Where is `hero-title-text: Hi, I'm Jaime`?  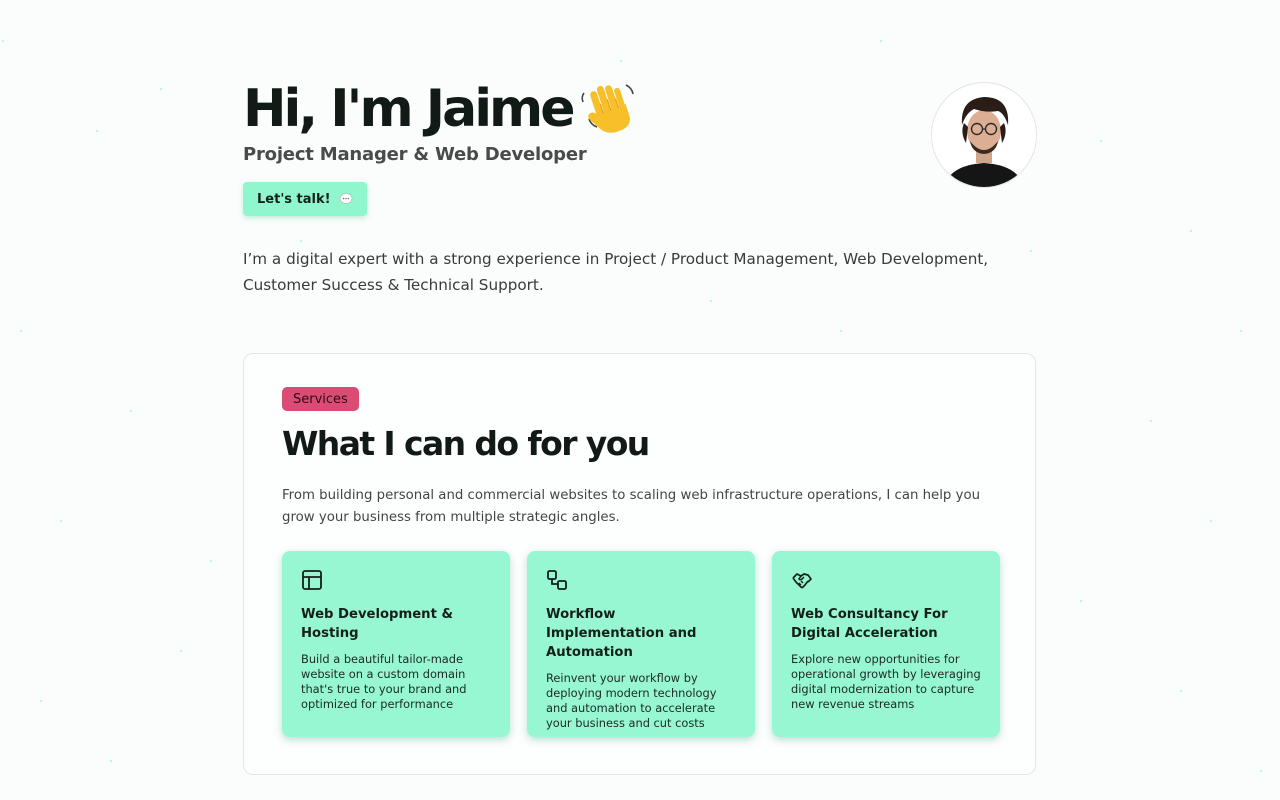
hero-title-text: Hi, I'm Jaime is located at coordinates (409, 109).